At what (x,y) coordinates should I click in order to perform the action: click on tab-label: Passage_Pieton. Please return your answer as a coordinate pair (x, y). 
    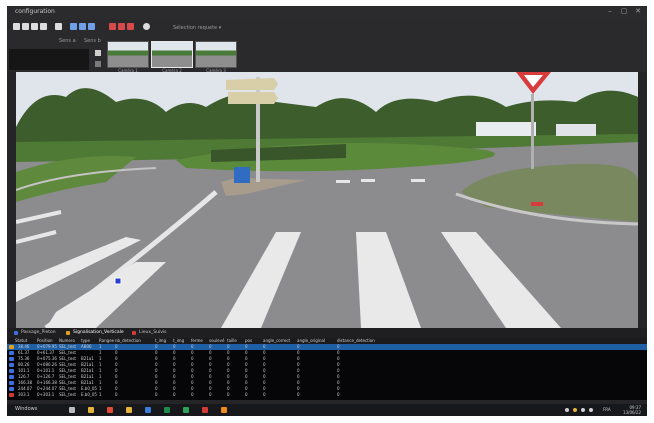
    Looking at the image, I should click on (38, 332).